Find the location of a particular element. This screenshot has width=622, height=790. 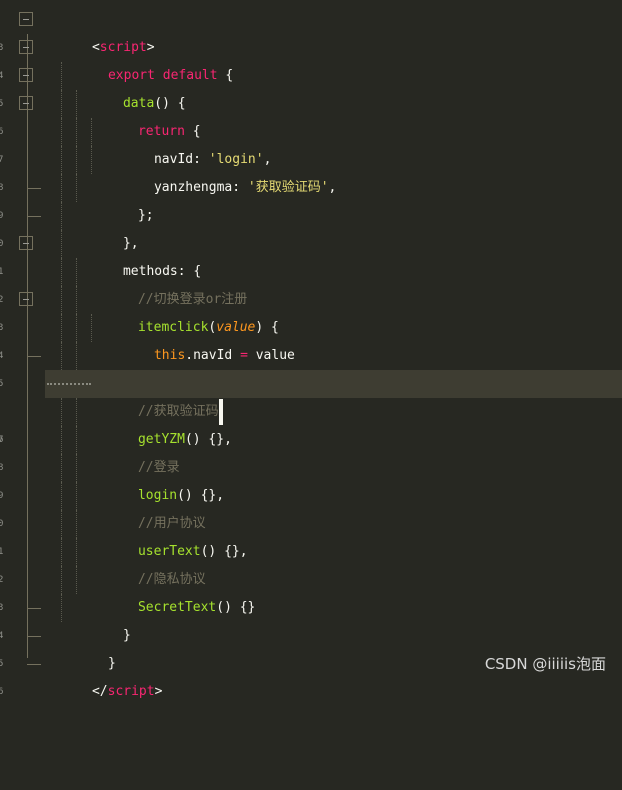

code-line: 2 //切换登录or注册 is located at coordinates (311, 282).